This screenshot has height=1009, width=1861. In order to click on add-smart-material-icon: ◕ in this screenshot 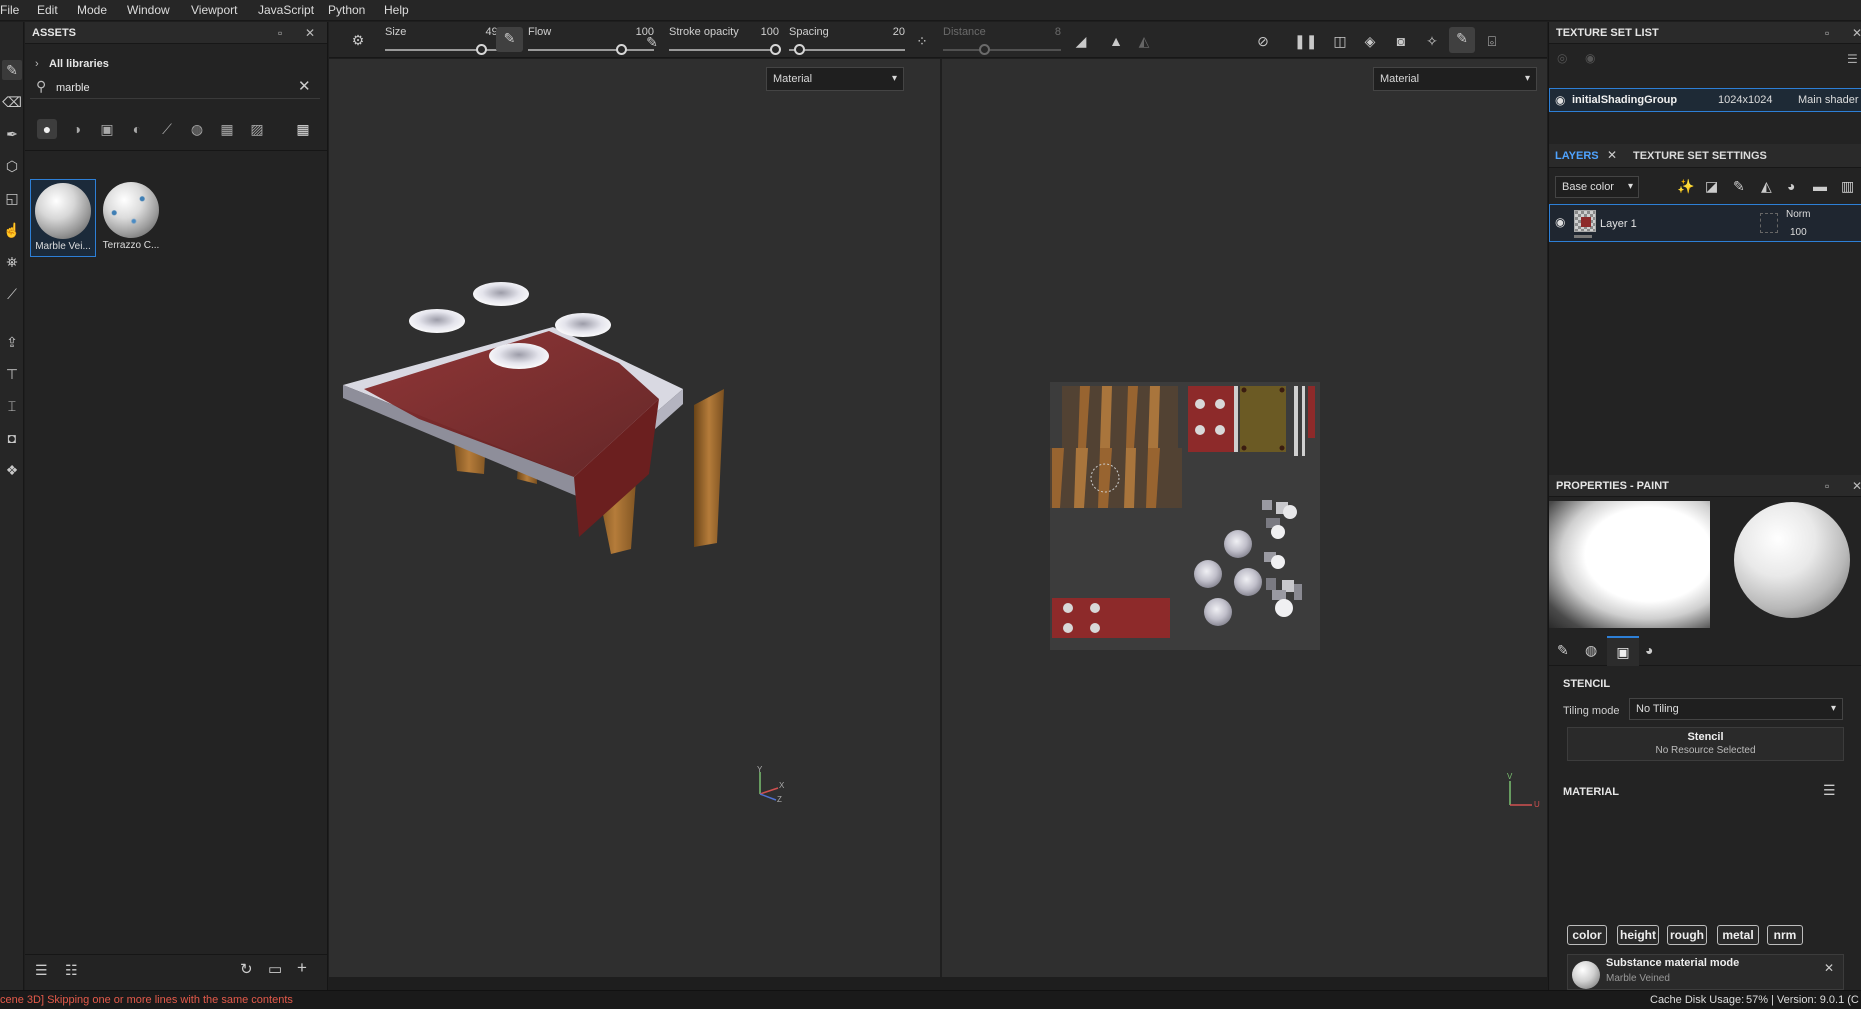, I will do `click(1791, 186)`.